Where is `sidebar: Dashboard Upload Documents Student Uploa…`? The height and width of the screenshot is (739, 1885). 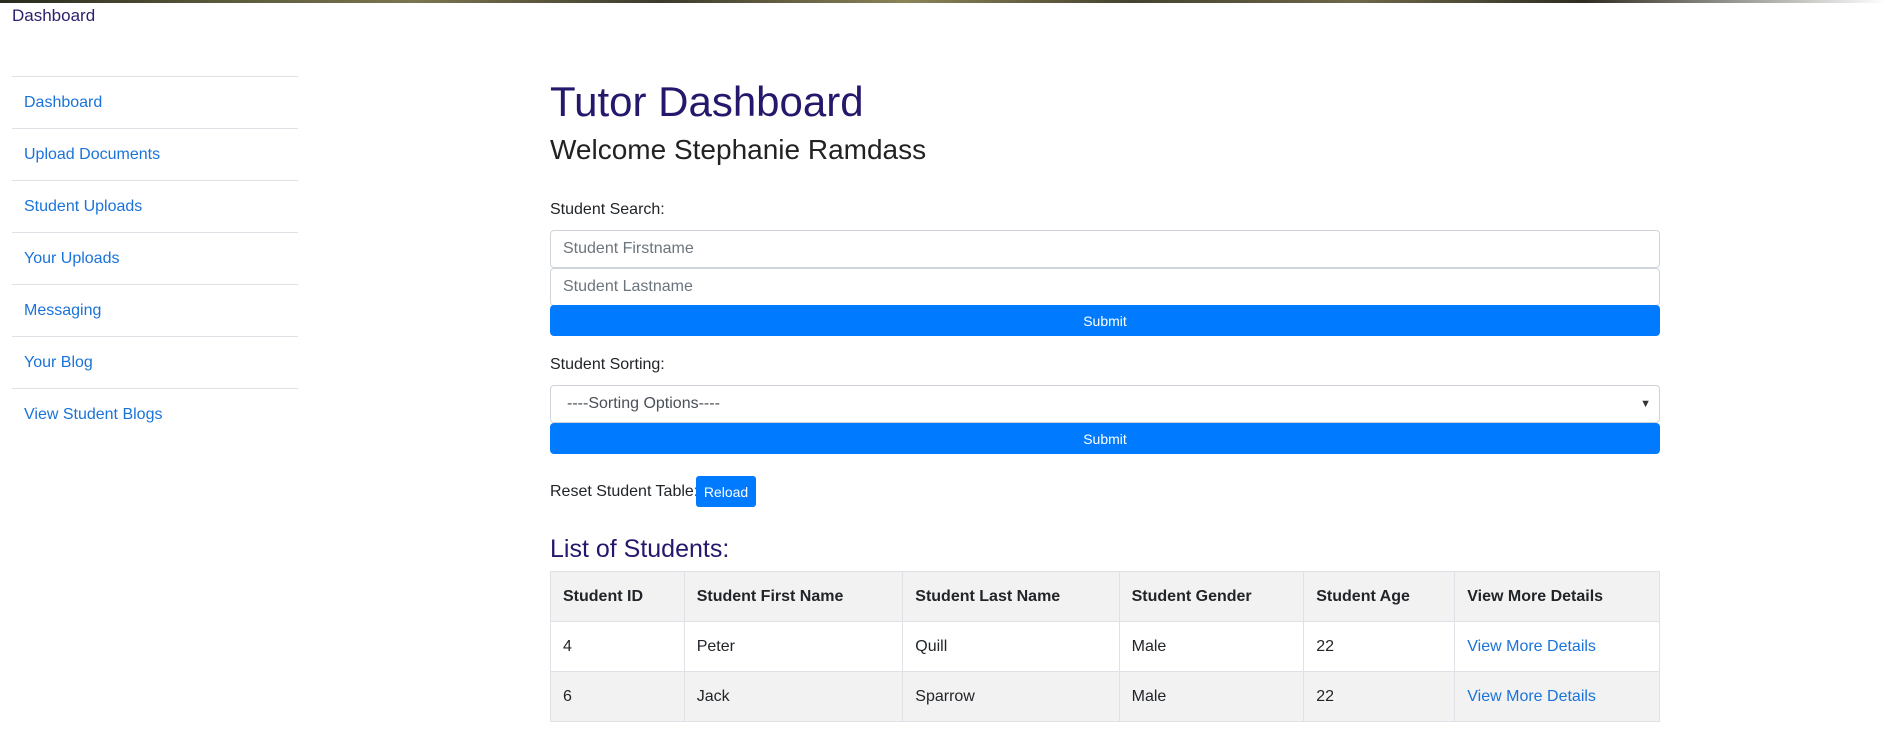
sidebar: Dashboard Upload Documents Student Uploa… is located at coordinates (155, 258).